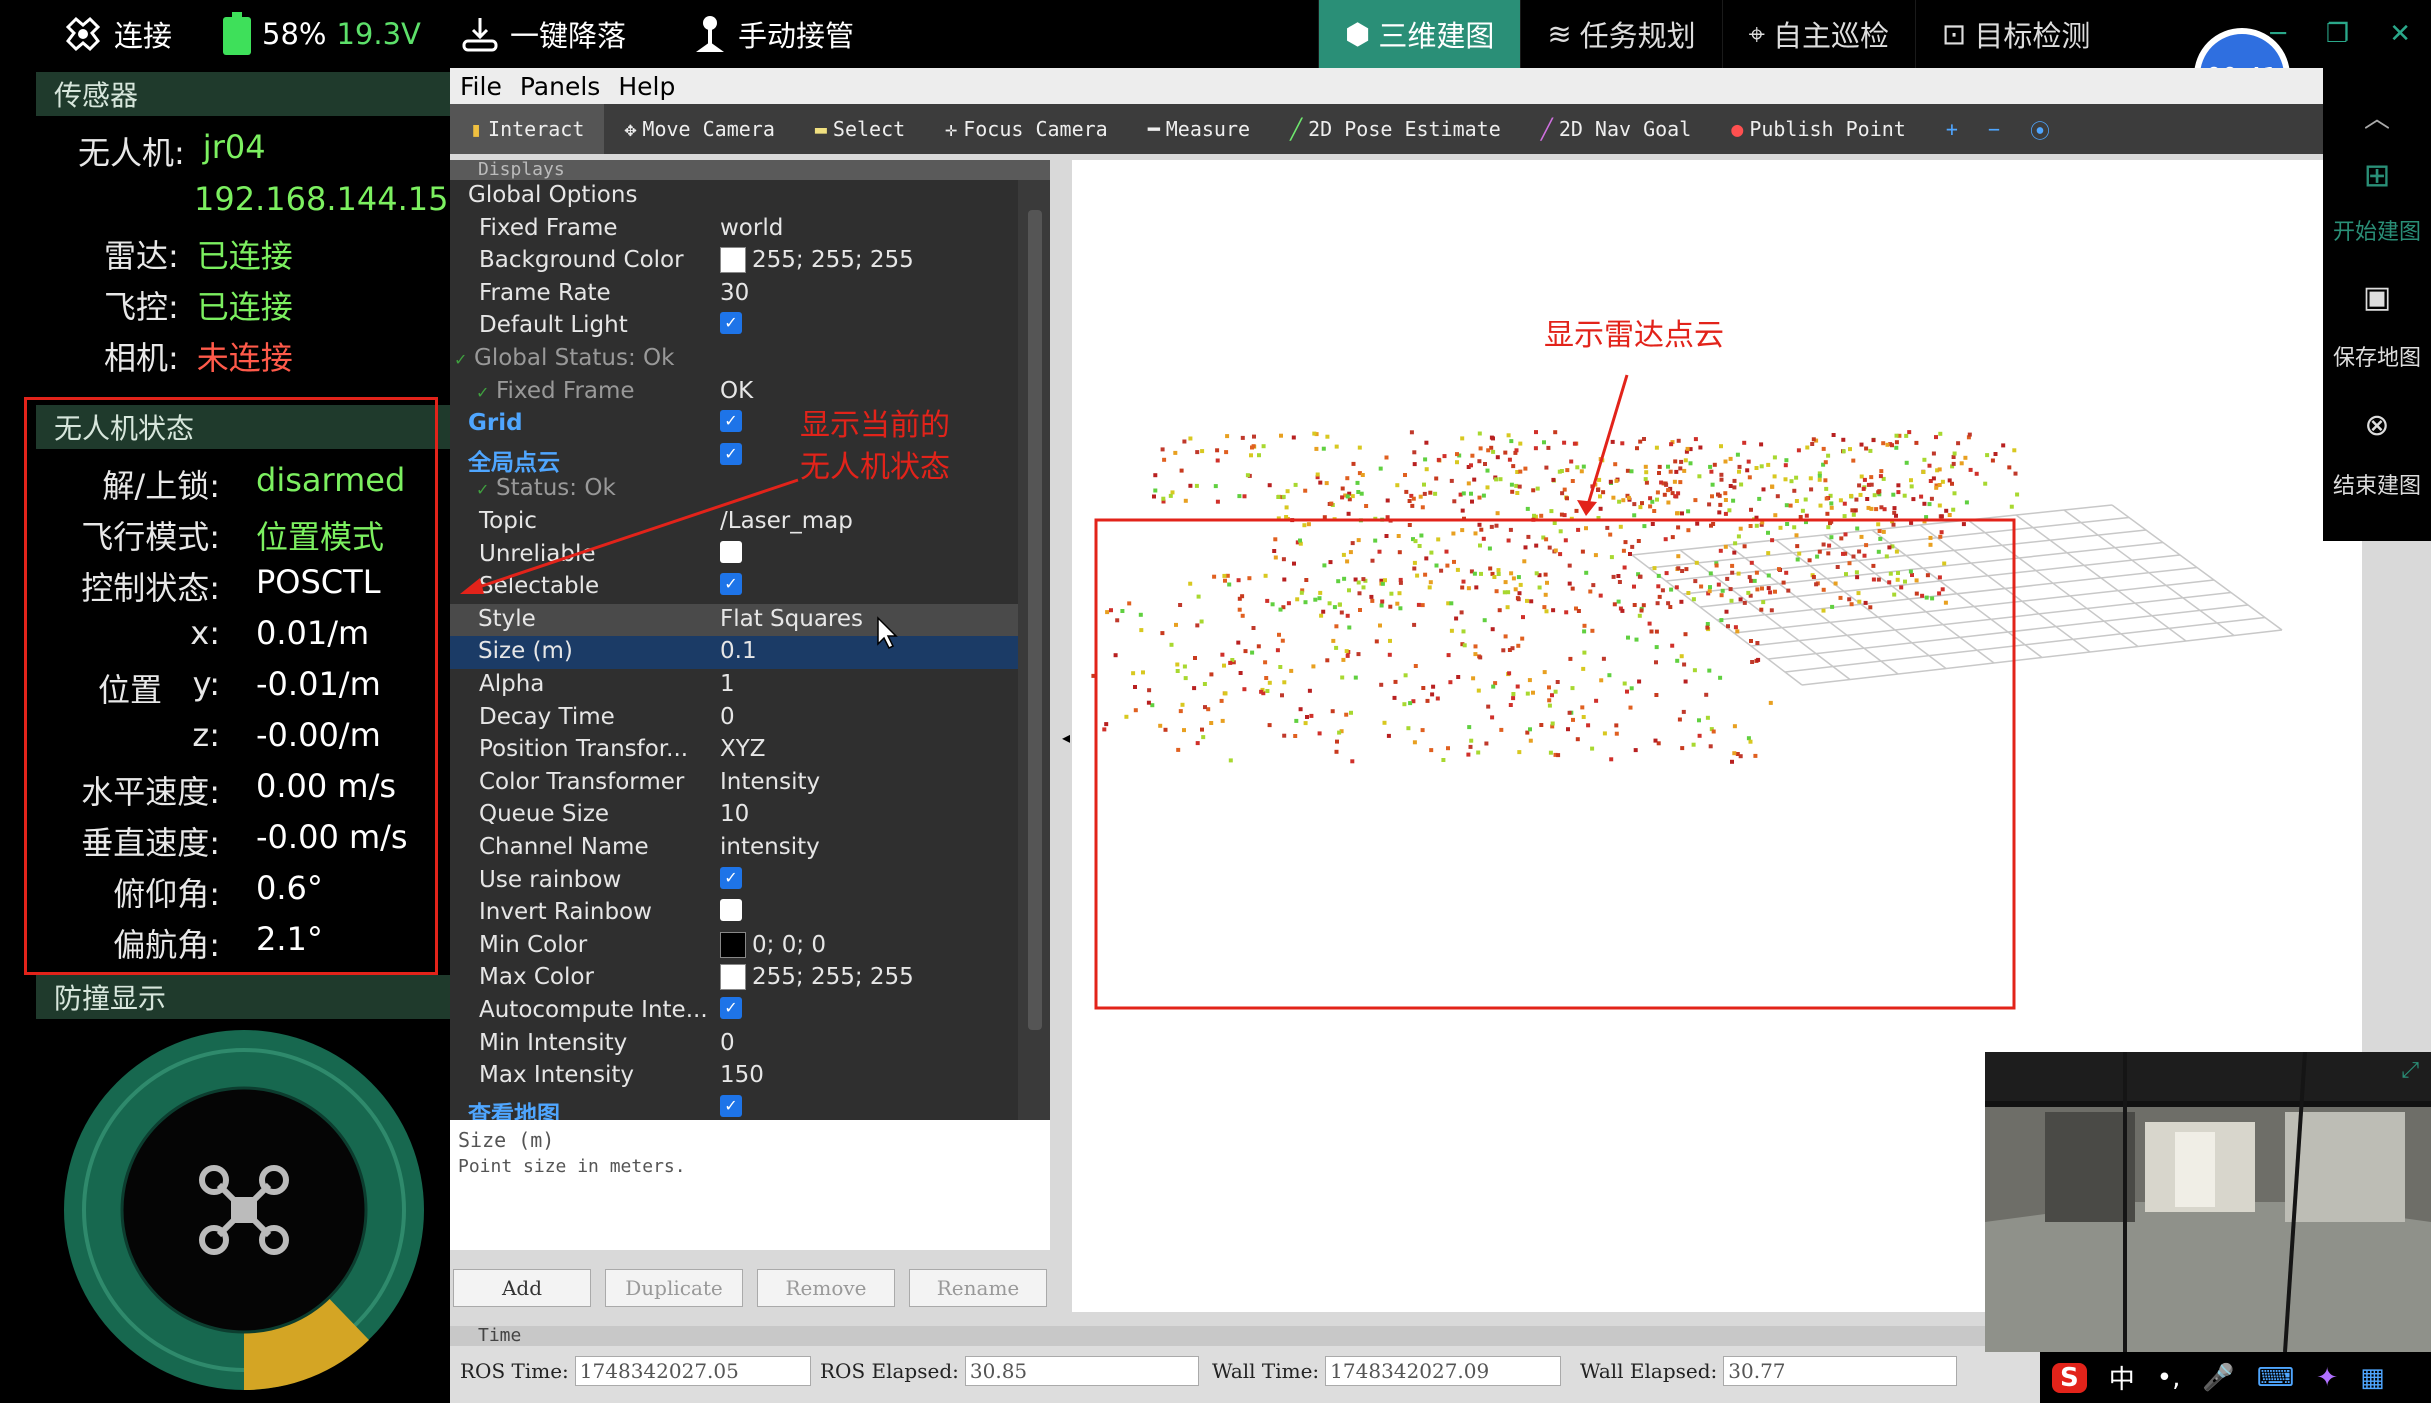  Describe the element at coordinates (1081, 1371) in the screenshot. I see `ros-elapsed-value: 30.85` at that location.